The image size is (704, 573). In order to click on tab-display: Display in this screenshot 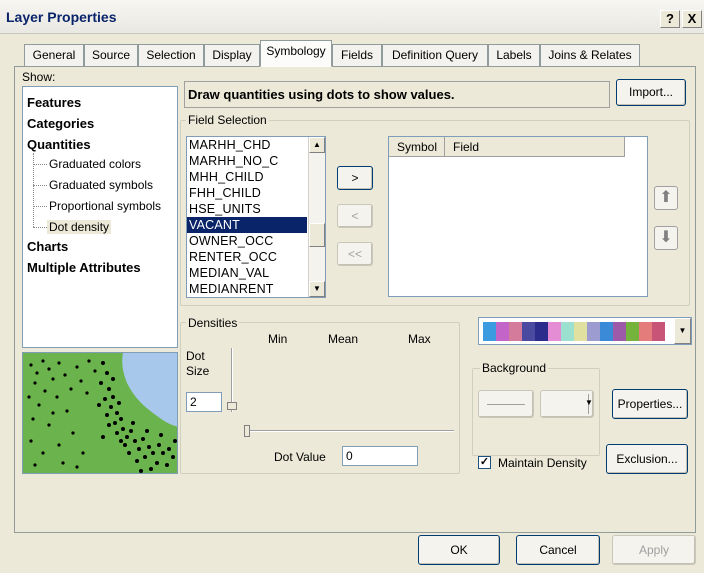, I will do `click(232, 55)`.